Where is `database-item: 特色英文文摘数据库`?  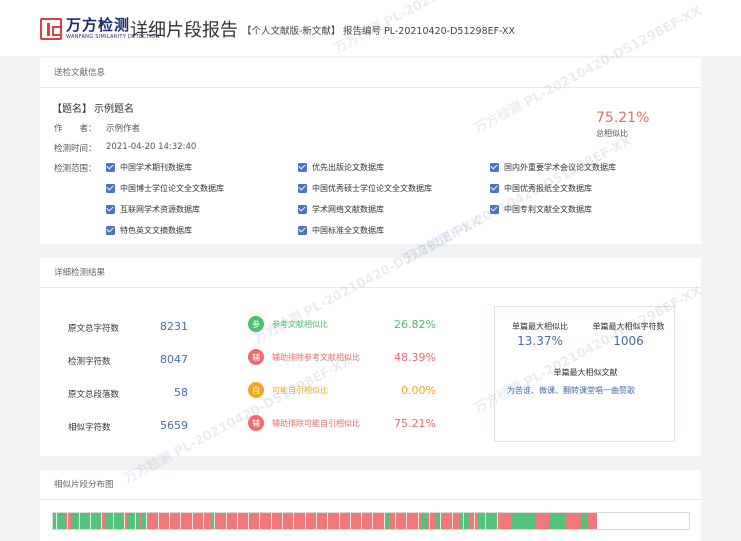
database-item: 特色英文文摘数据库 is located at coordinates (149, 230).